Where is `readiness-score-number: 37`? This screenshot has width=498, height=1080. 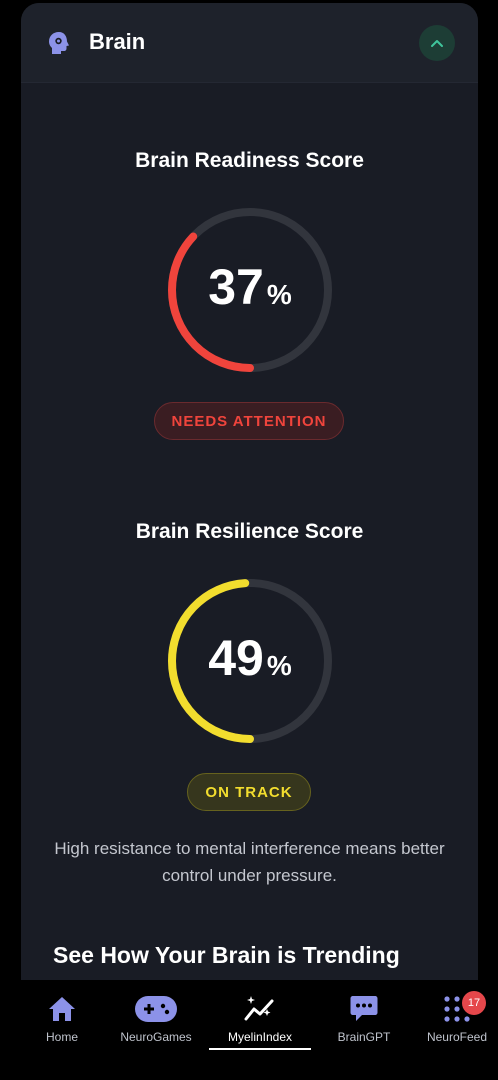 readiness-score-number: 37 is located at coordinates (236, 287).